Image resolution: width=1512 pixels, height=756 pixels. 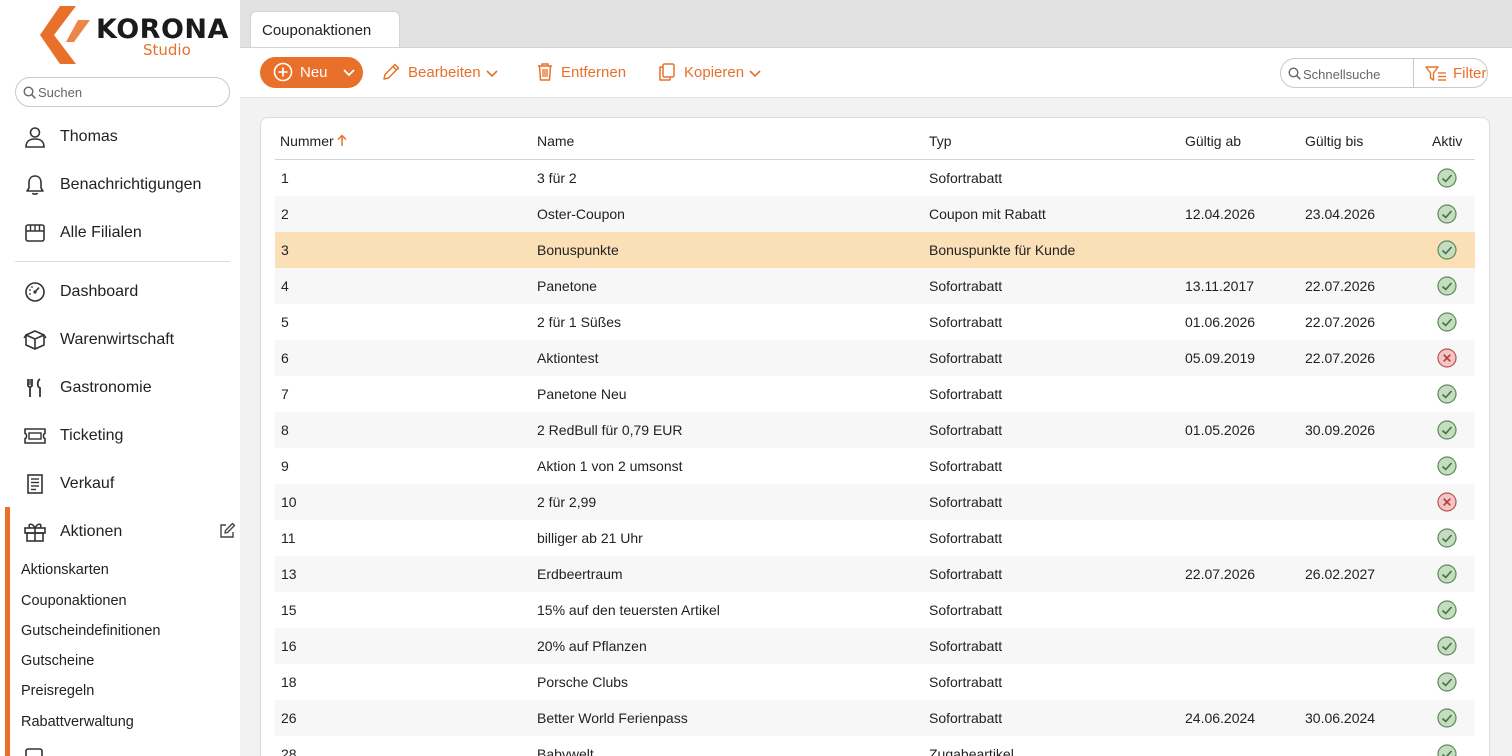 I want to click on cell-gueltig-ab: 12.04.2026, so click(x=1220, y=214).